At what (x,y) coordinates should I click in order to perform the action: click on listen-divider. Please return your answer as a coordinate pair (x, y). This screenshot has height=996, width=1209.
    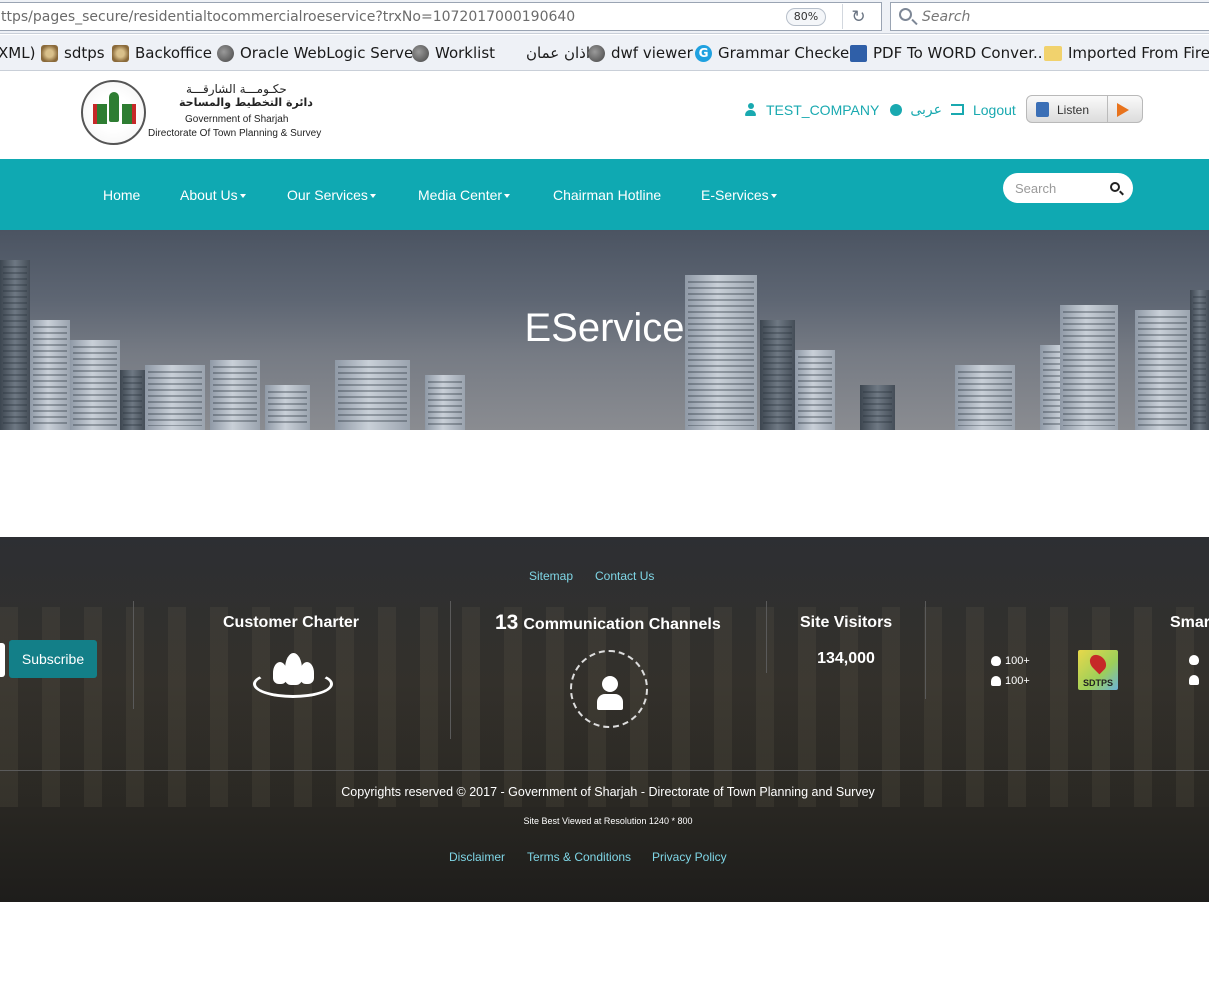
    Looking at the image, I should click on (1107, 109).